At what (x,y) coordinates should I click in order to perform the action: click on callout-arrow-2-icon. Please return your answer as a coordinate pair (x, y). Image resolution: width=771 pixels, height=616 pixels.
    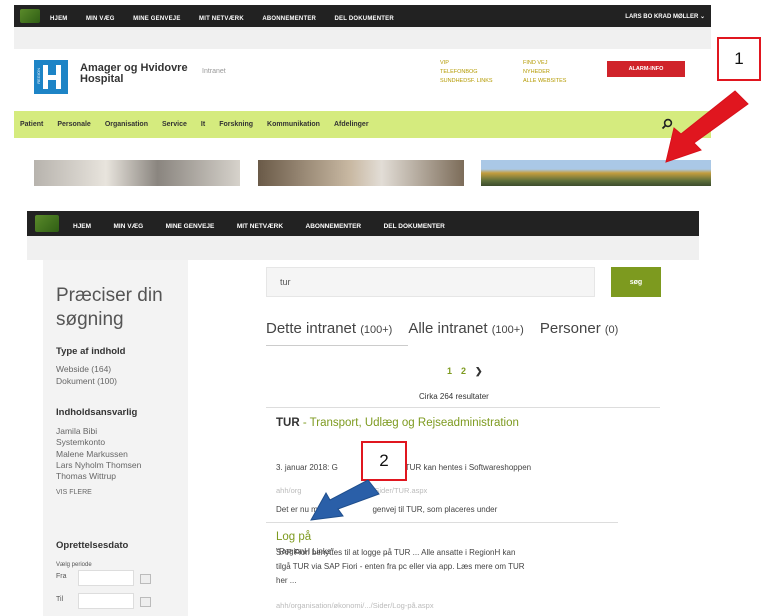
    Looking at the image, I should click on (345, 500).